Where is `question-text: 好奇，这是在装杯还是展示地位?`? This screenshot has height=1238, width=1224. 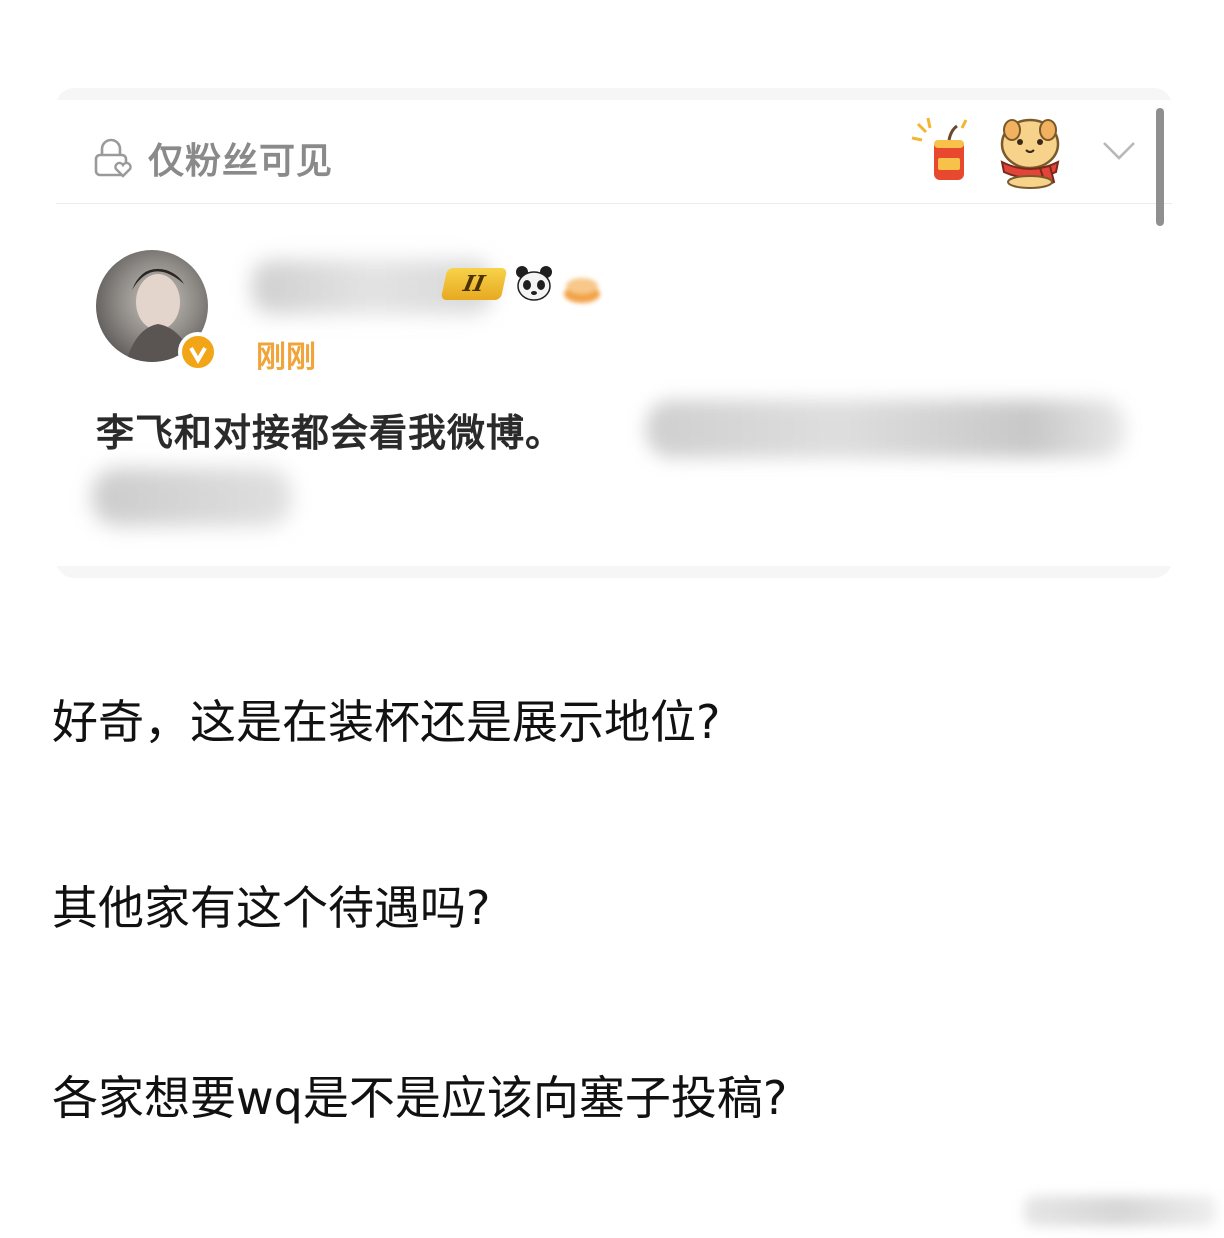
question-text: 好奇，这是在装杯还是展示地位? is located at coordinates (386, 722).